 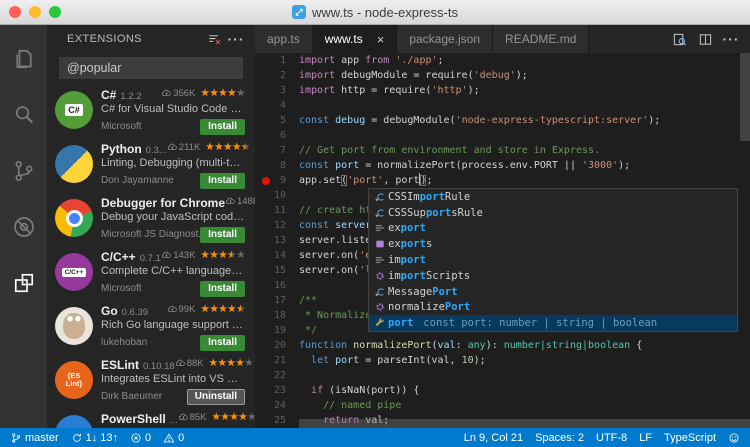 I want to click on suggest-item: CSSImportRule, so click(x=553, y=197).